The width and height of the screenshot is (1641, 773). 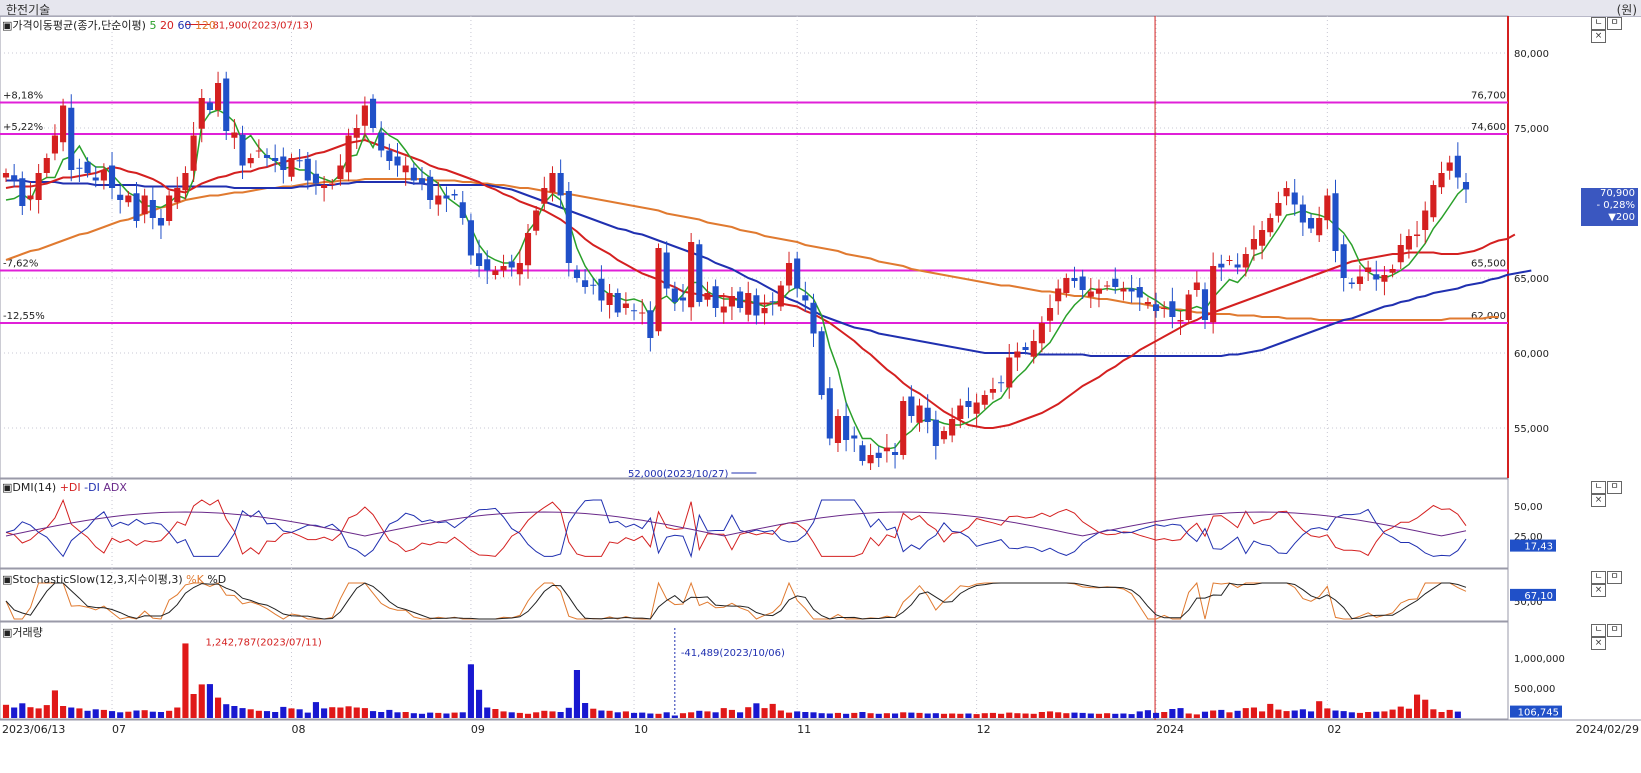 What do you see at coordinates (641, 729) in the screenshot?
I see `x-tick-label: 10` at bounding box center [641, 729].